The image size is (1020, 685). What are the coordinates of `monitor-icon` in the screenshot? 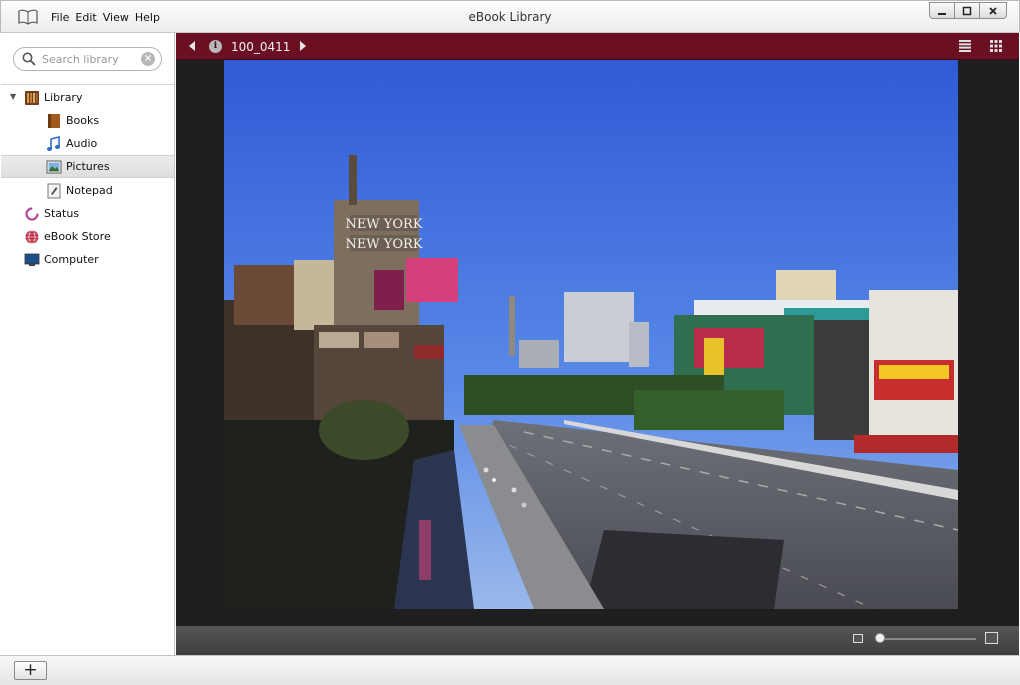 It's located at (32, 259).